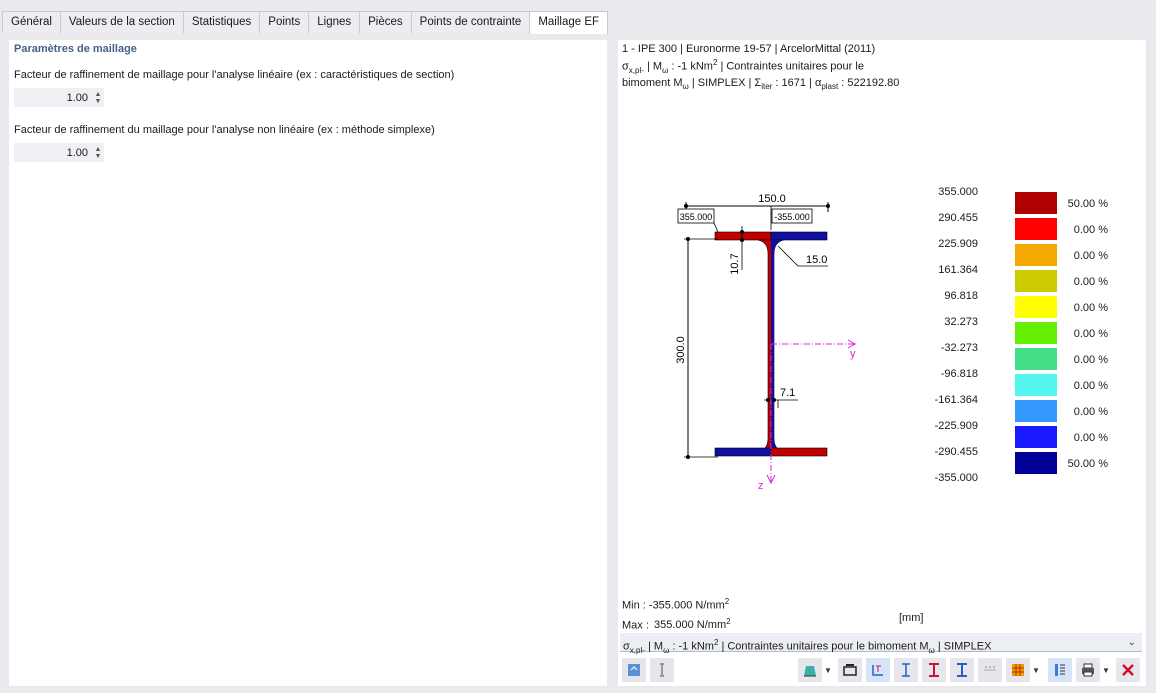 The image size is (1156, 693). I want to click on section-shape-icon, so click(662, 670).